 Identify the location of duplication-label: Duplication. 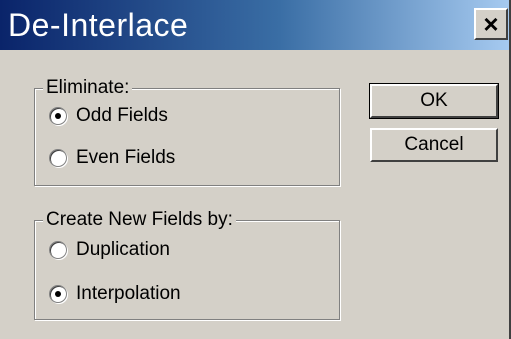
(123, 250).